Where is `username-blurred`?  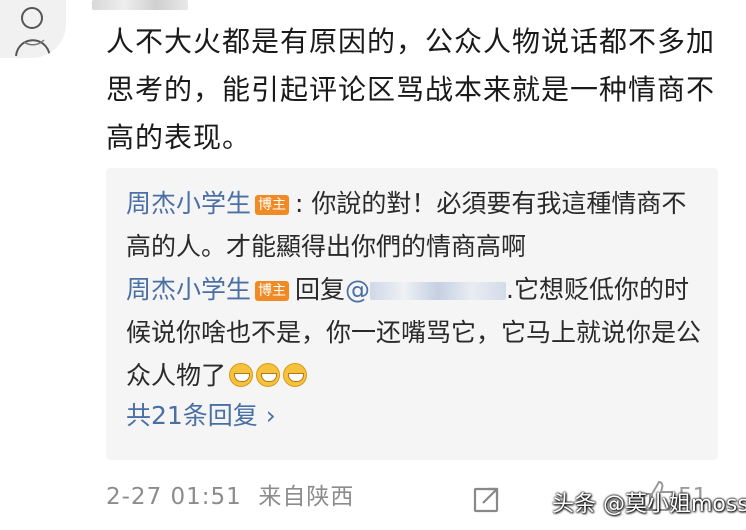 username-blurred is located at coordinates (140, 5).